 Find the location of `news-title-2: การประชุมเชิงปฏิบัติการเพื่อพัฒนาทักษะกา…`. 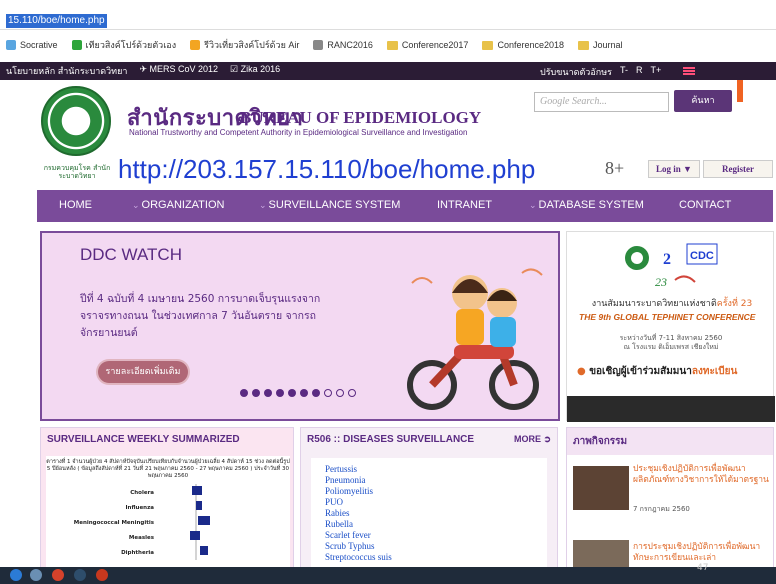

news-title-2: การประชุมเชิงปฏิบัติการเพื่อพัฒนาทักษะกา… is located at coordinates (702, 553).